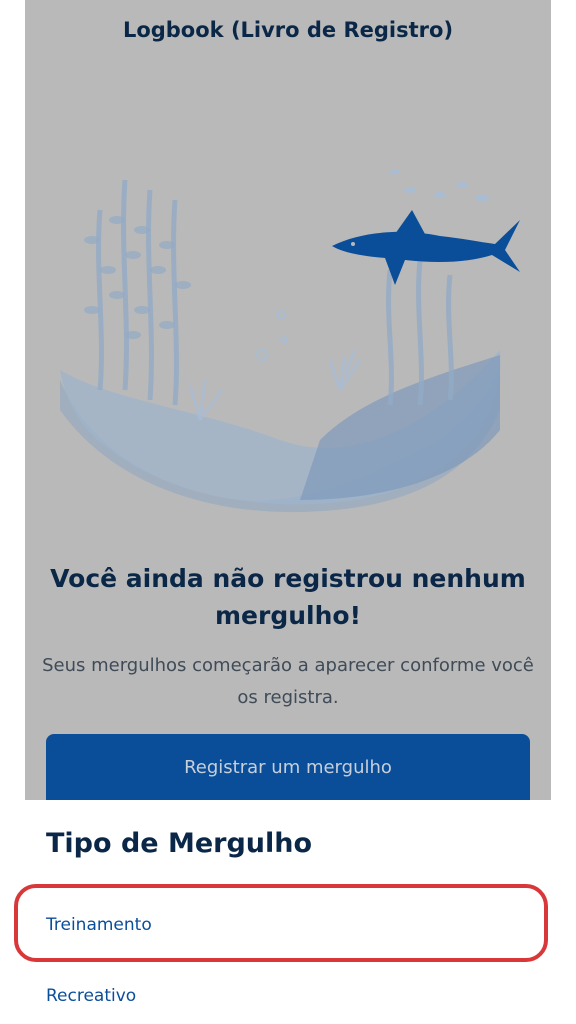 The width and height of the screenshot is (576, 1024). Describe the element at coordinates (288, 767) in the screenshot. I see `register-dive-button: Registrar um mergulho` at that location.